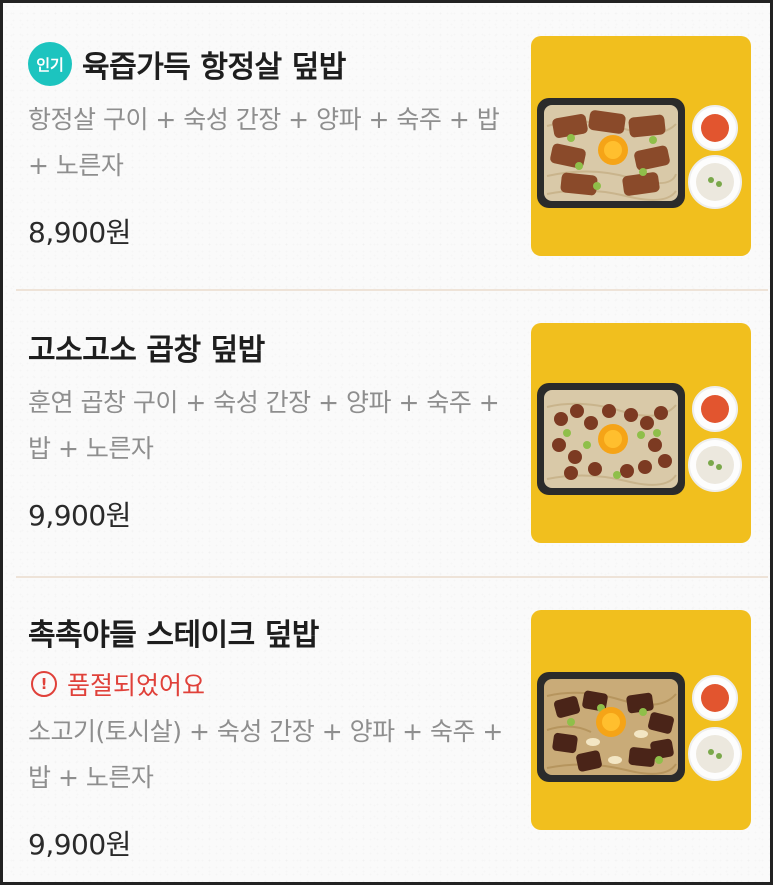 This screenshot has width=773, height=885. Describe the element at coordinates (44, 684) in the screenshot. I see `alert-icon: !` at that location.